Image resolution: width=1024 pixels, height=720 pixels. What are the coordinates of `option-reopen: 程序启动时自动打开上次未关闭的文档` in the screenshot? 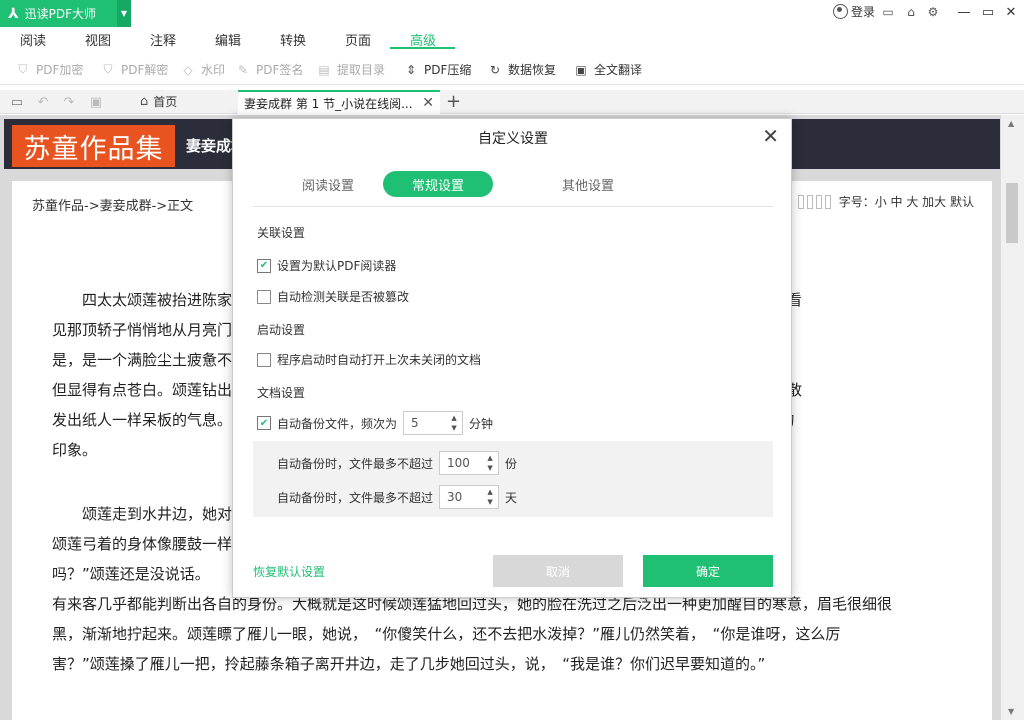 It's located at (369, 359).